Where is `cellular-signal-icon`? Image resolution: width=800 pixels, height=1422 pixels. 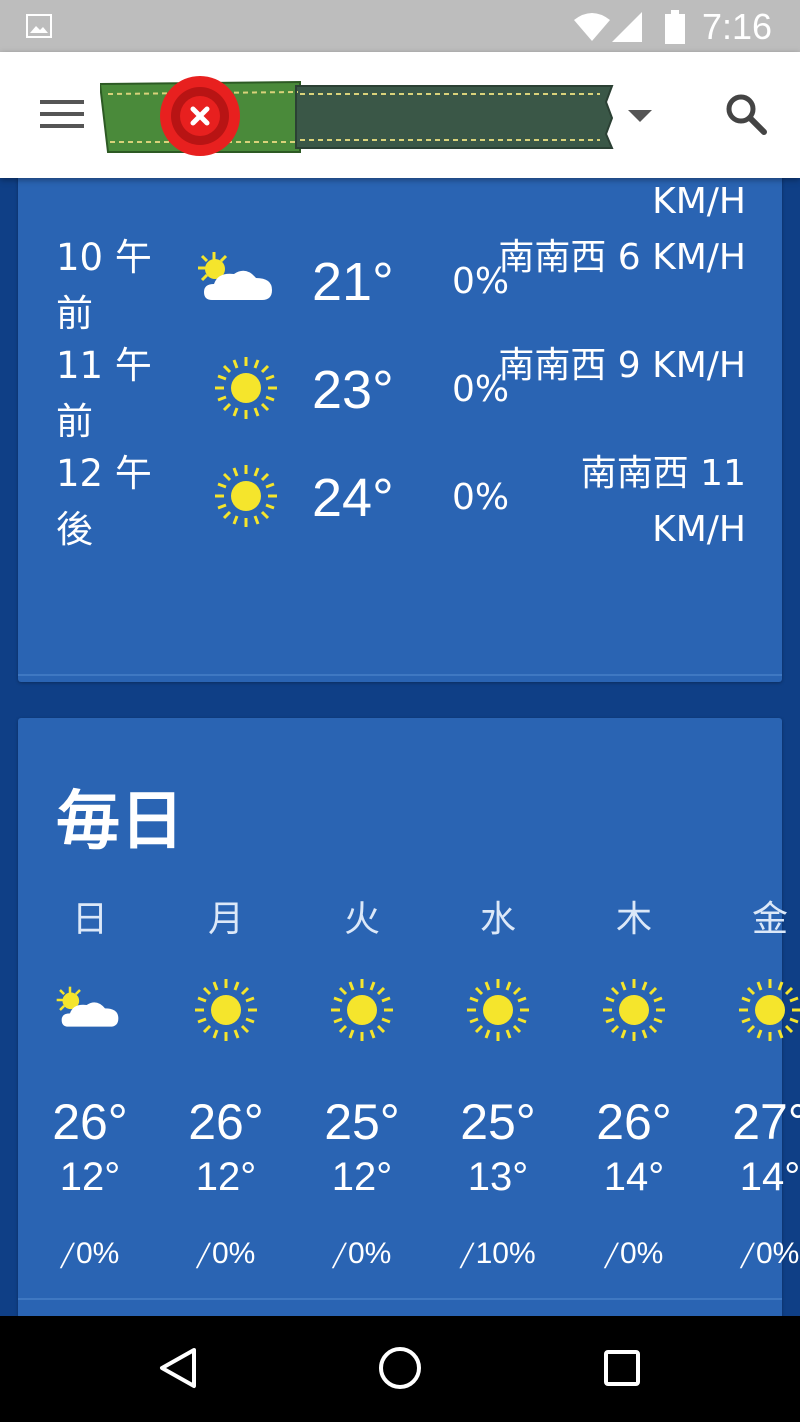
cellular-signal-icon is located at coordinates (627, 27).